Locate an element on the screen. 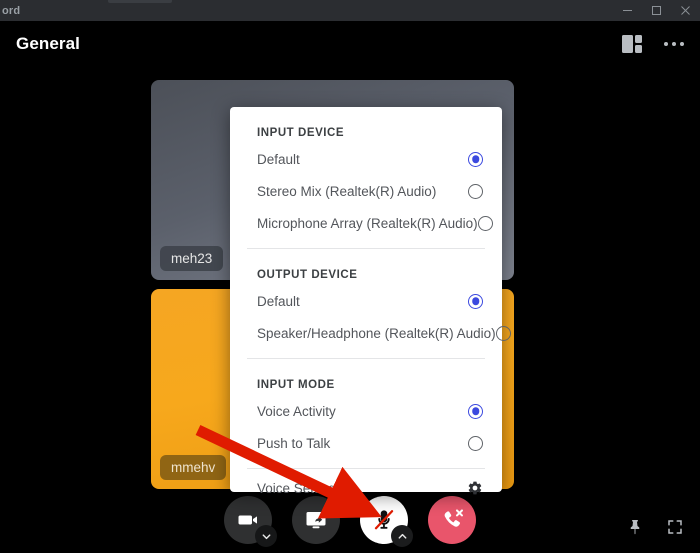 The image size is (700, 553). chevron-up-icon is located at coordinates (402, 536).